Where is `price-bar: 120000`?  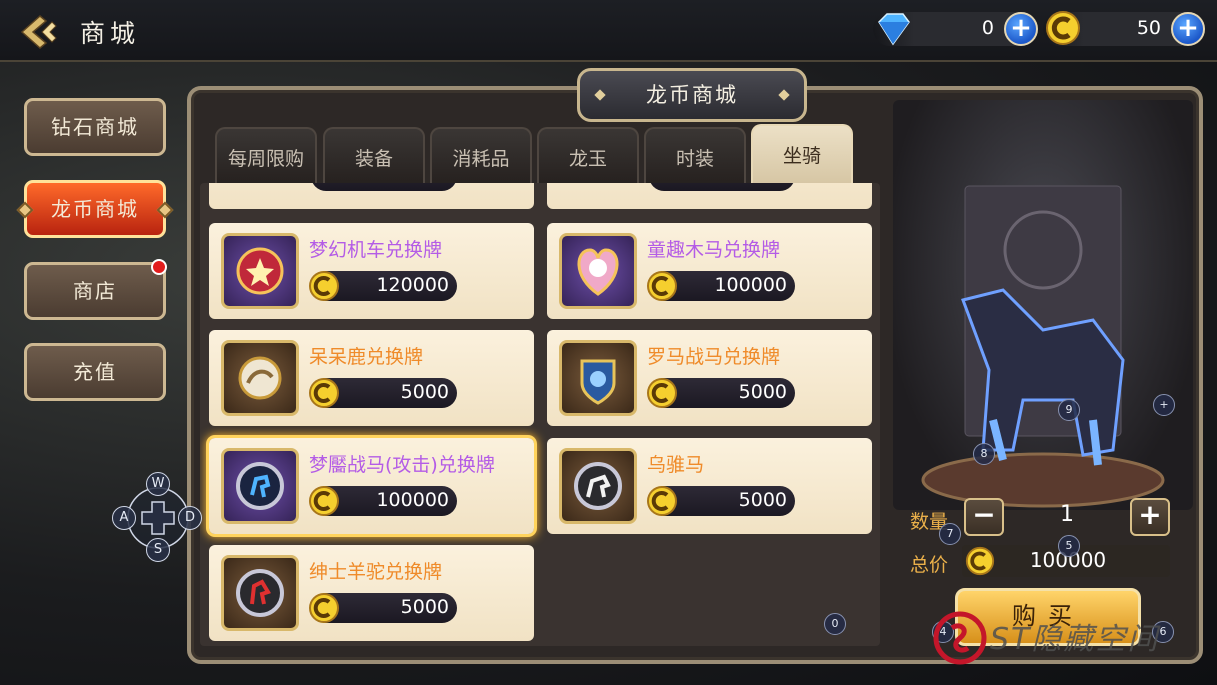 price-bar: 120000 is located at coordinates (383, 286).